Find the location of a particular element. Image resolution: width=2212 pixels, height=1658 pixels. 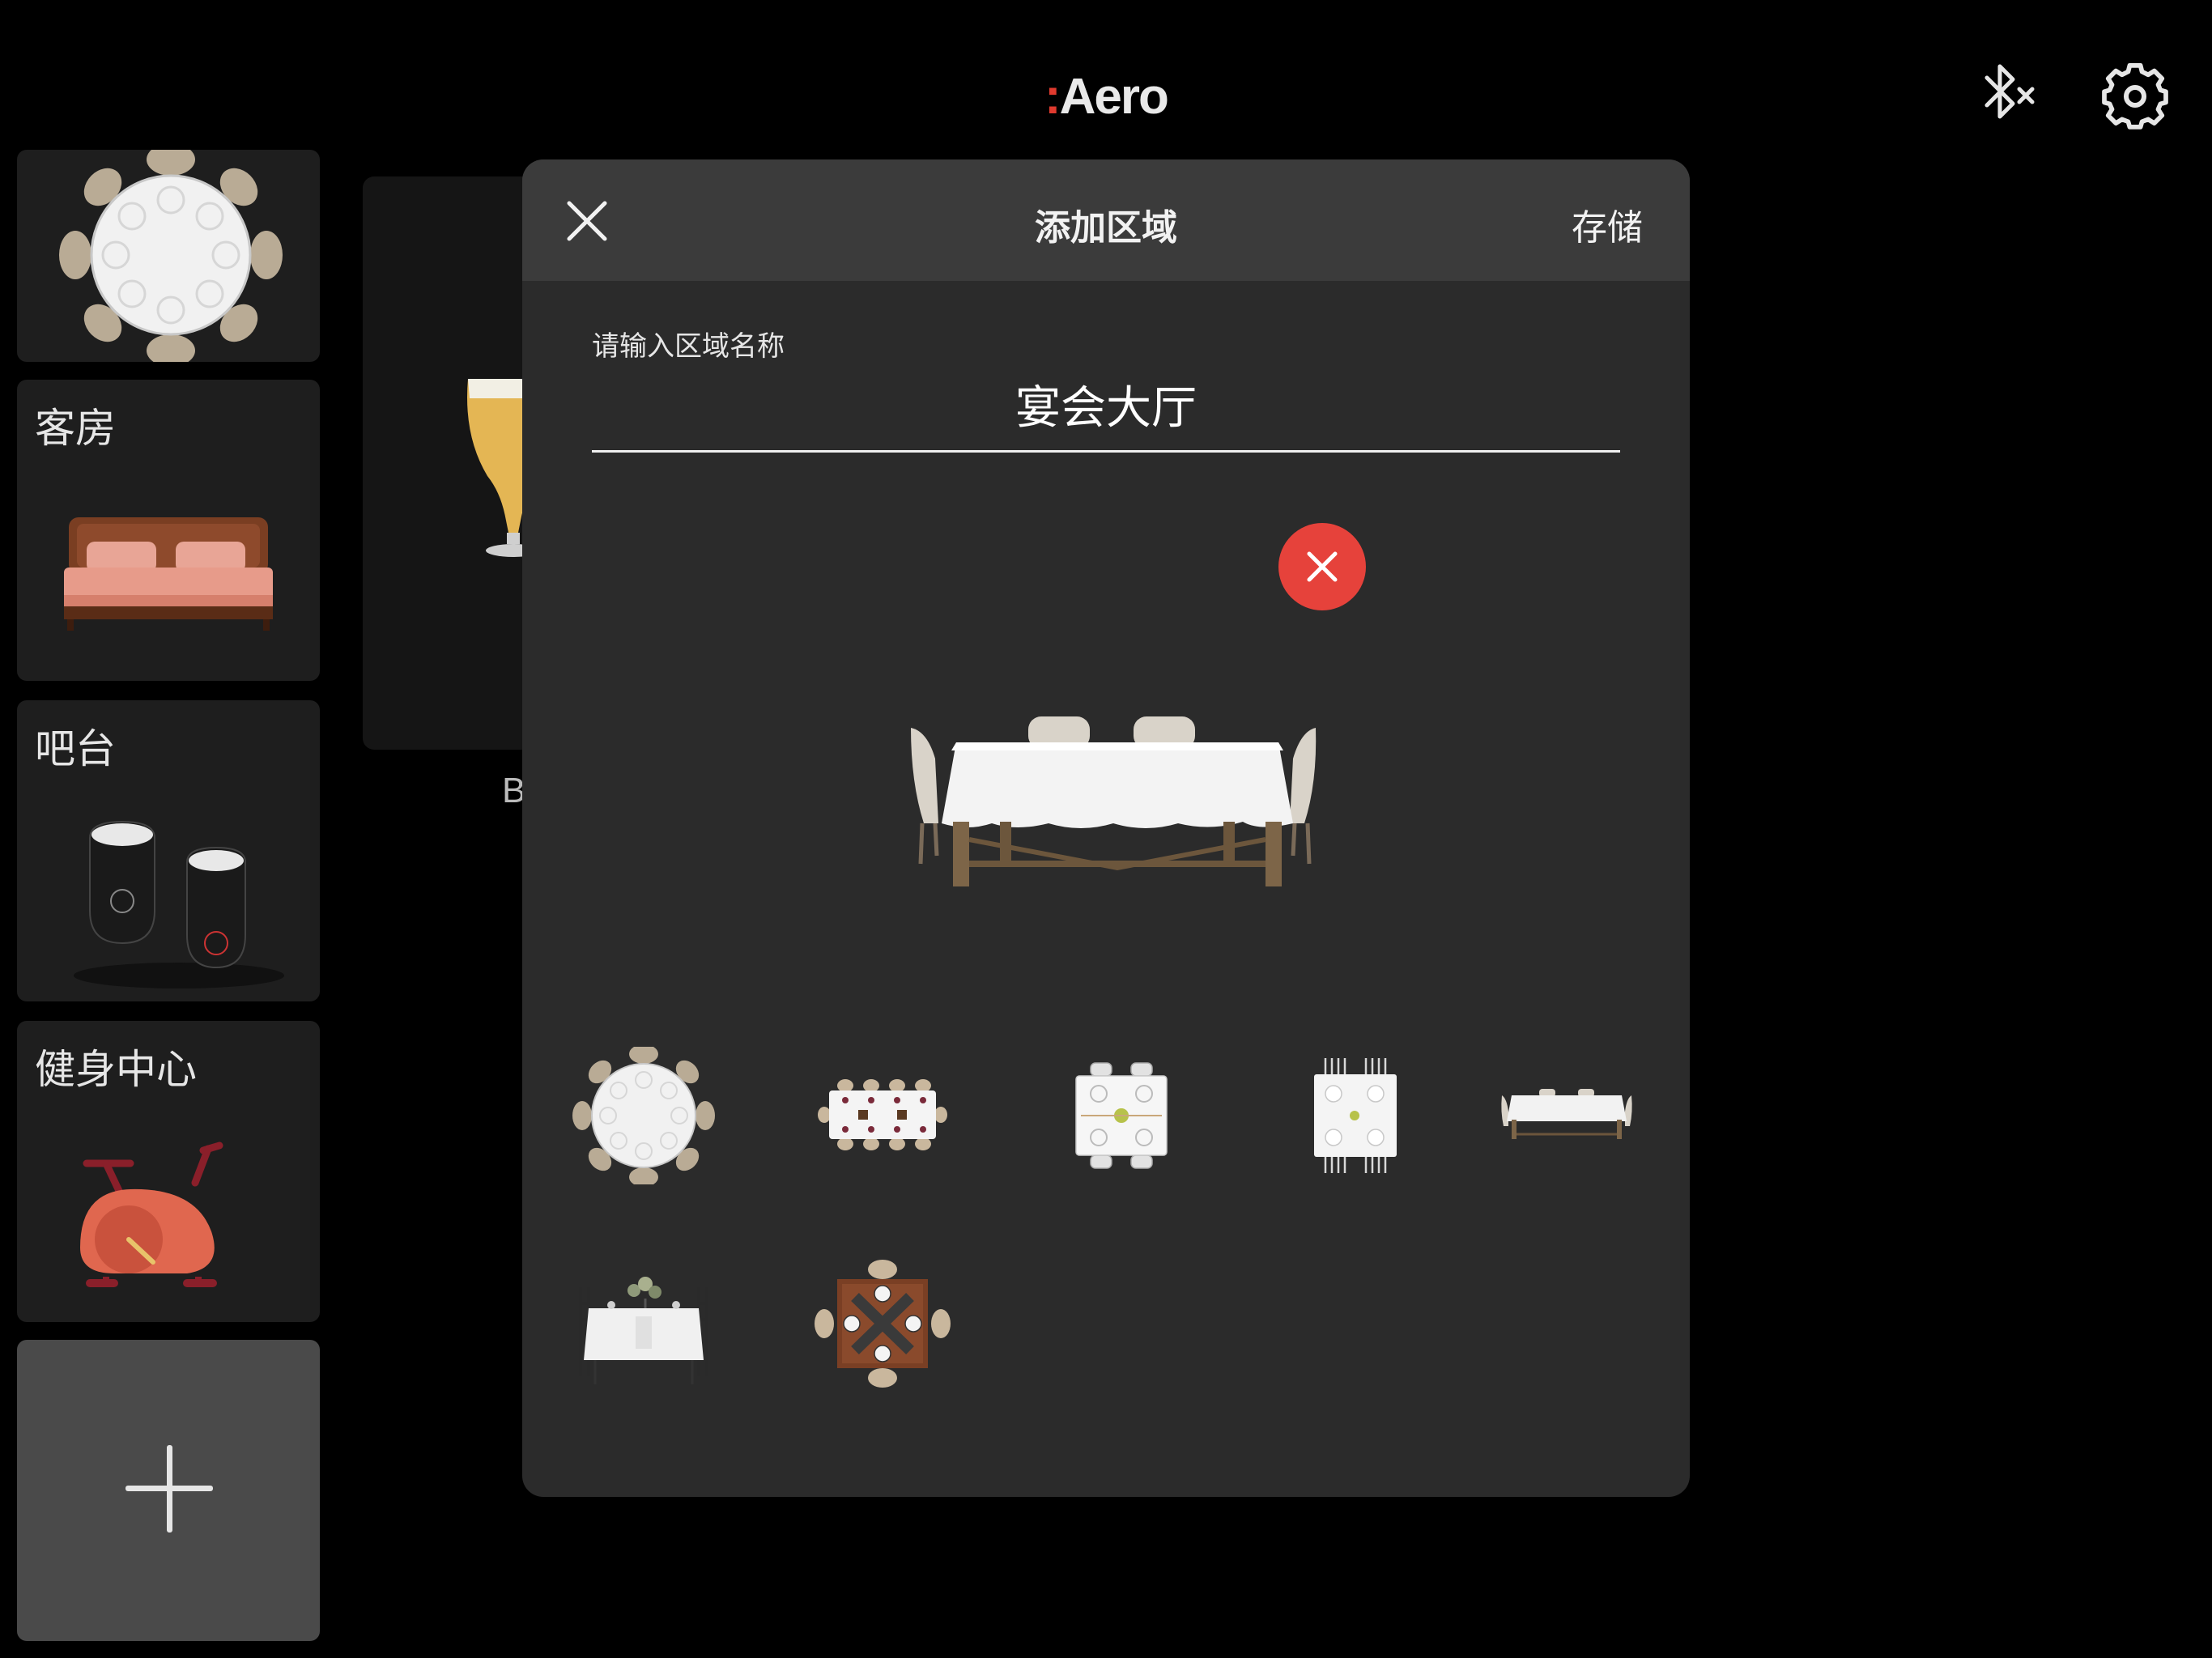

area-name-label: 请输入区域名称 is located at coordinates (689, 346).